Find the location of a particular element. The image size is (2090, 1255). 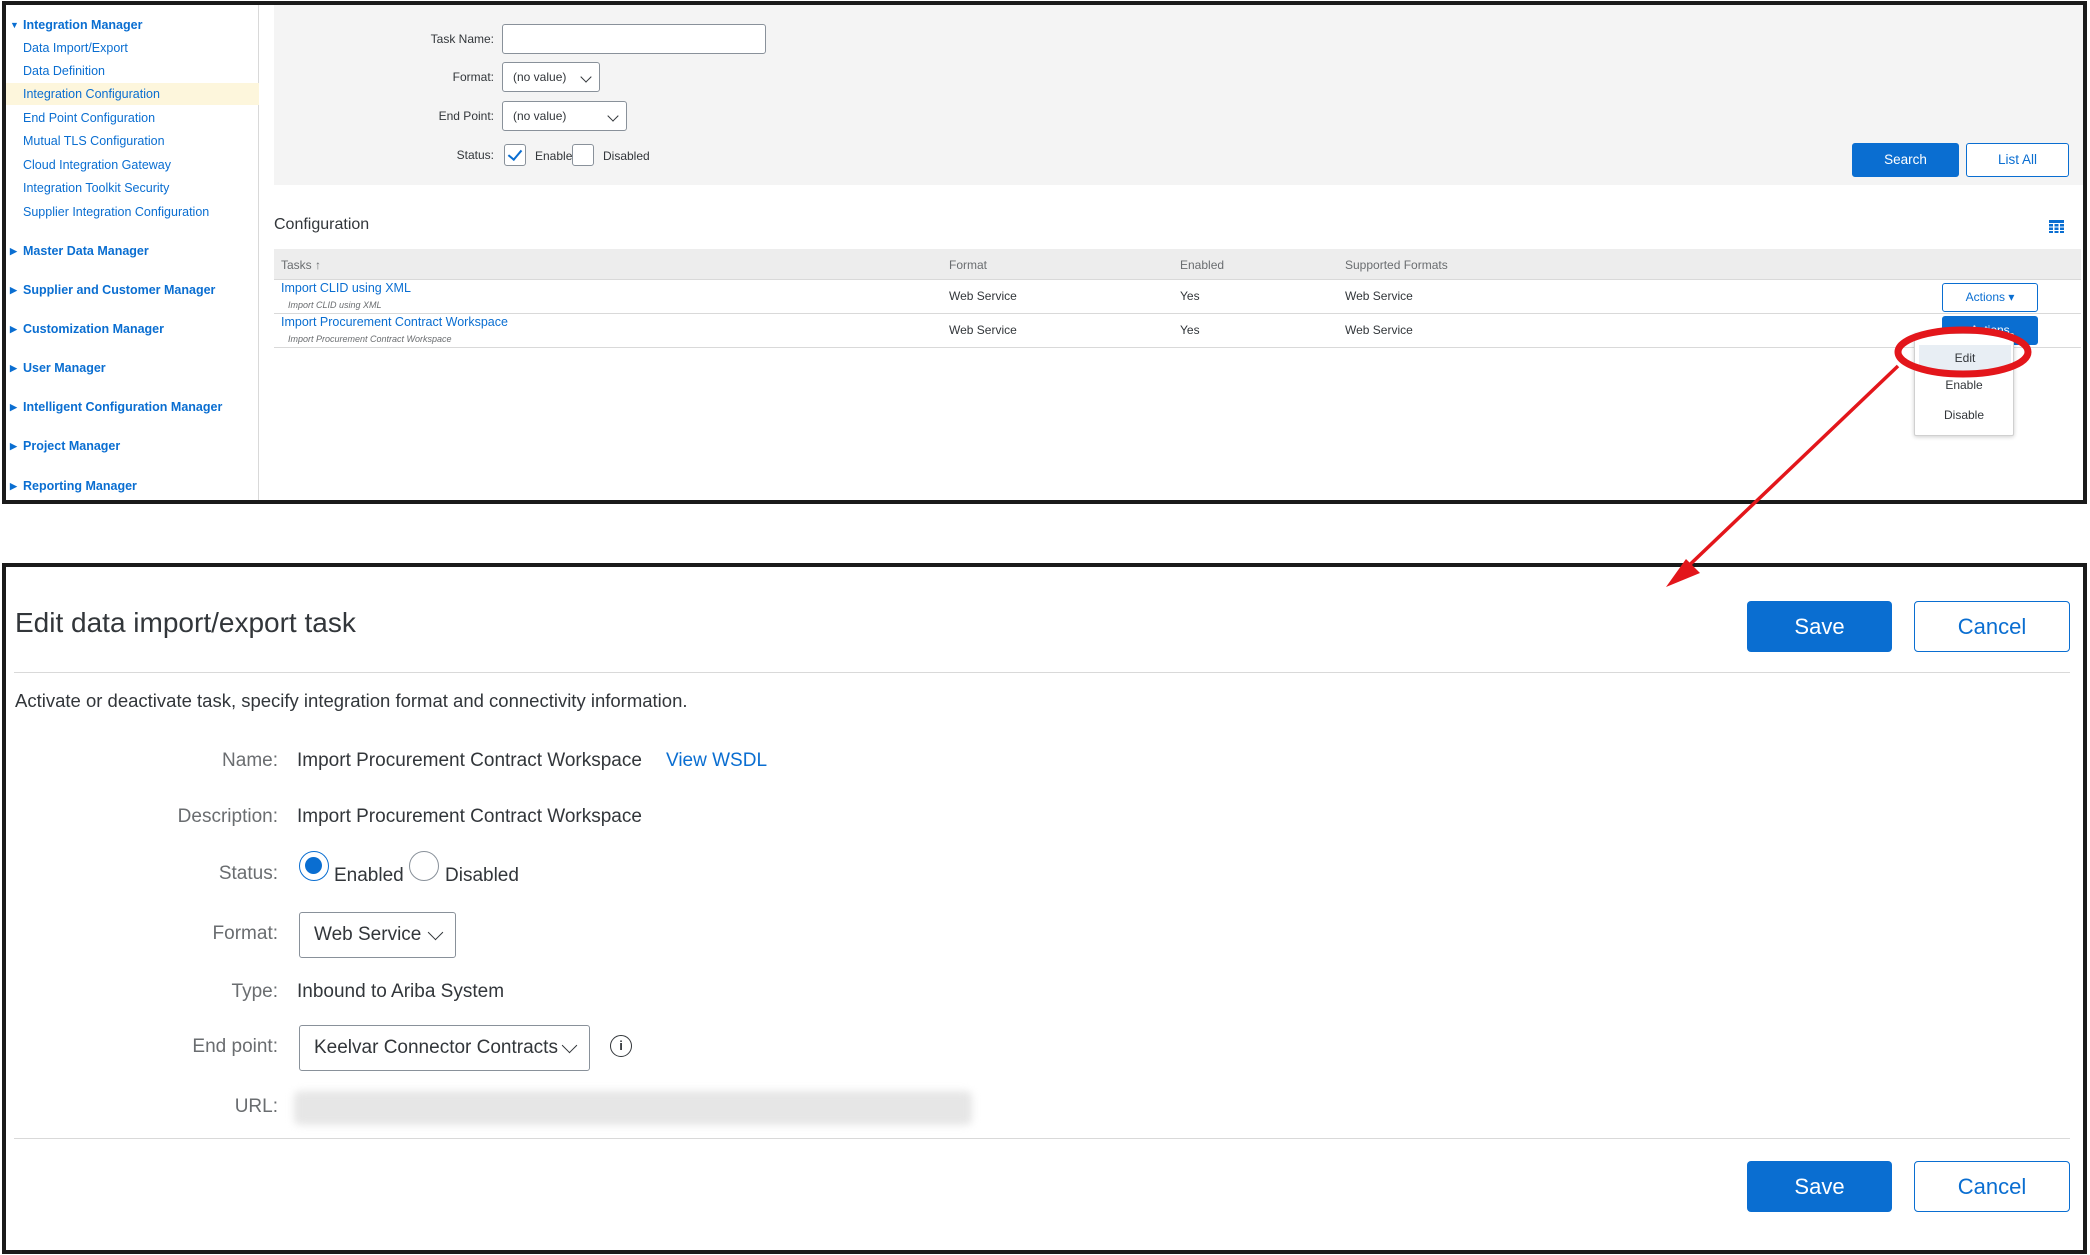

task-name-input is located at coordinates (634, 39).